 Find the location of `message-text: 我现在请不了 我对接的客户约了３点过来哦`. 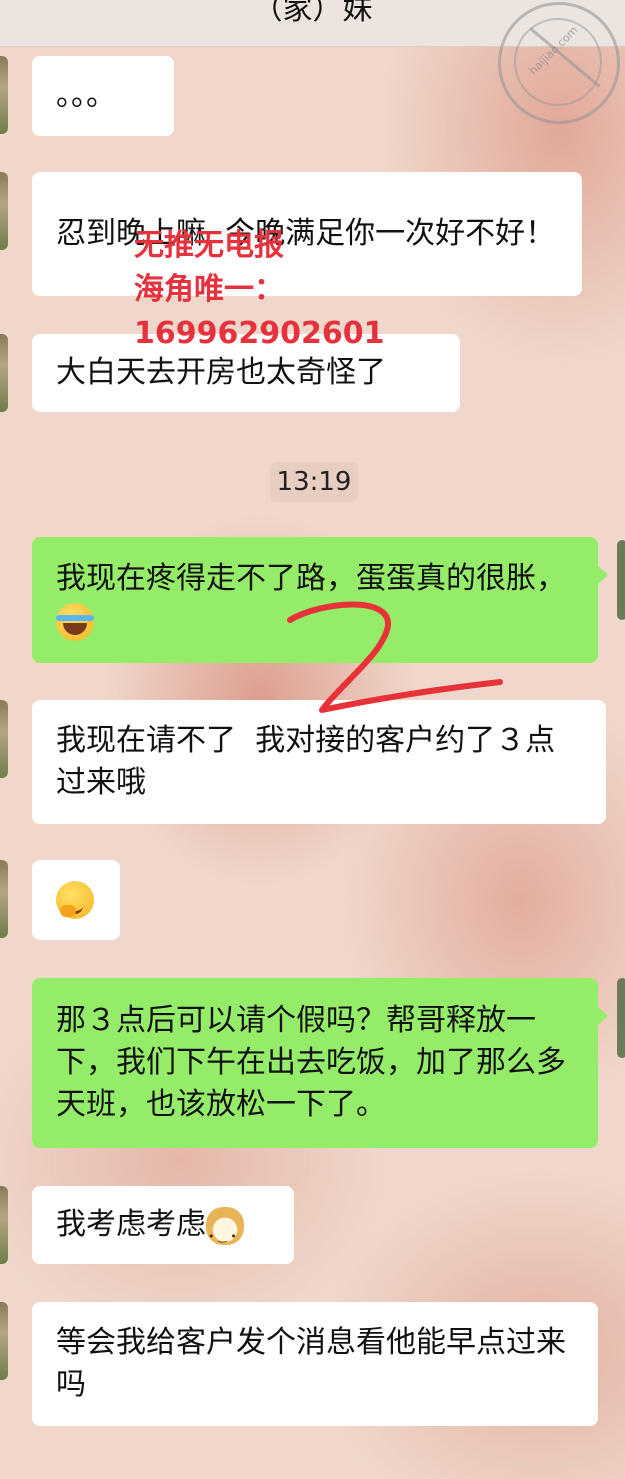

message-text: 我现在请不了 我对接的客户约了３点过来哦 is located at coordinates (306, 761).